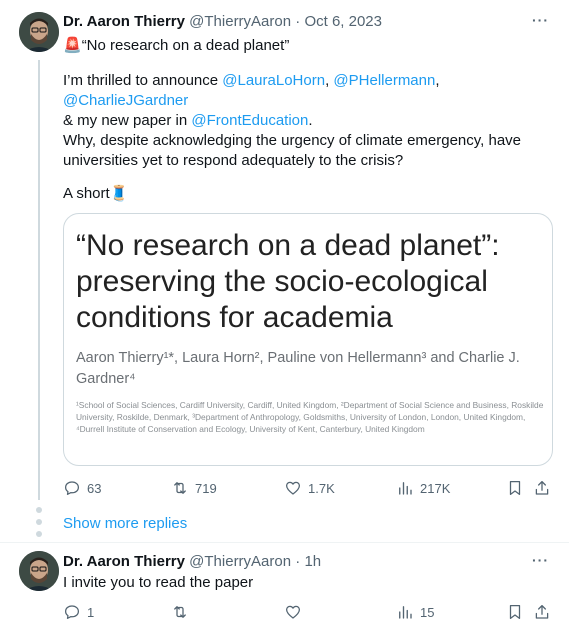 The height and width of the screenshot is (640, 569). I want to click on mention-link: @CharlieJGardner, so click(125, 100).